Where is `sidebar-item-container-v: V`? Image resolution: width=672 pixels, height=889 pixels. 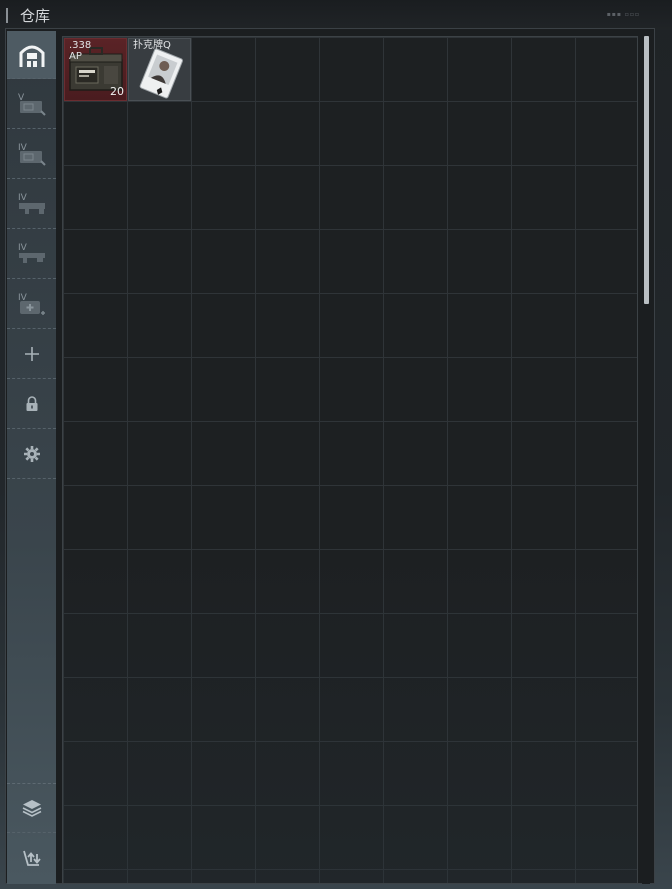
sidebar-item-container-v: V is located at coordinates (31, 104).